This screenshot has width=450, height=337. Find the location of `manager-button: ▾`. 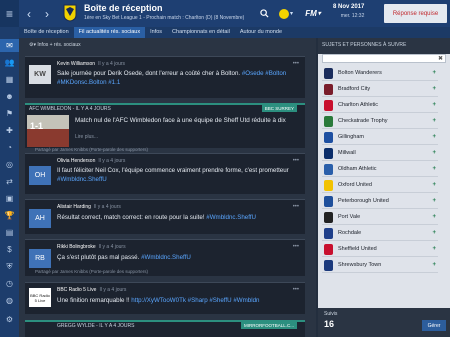

manager-button: ▾ is located at coordinates (286, 13).